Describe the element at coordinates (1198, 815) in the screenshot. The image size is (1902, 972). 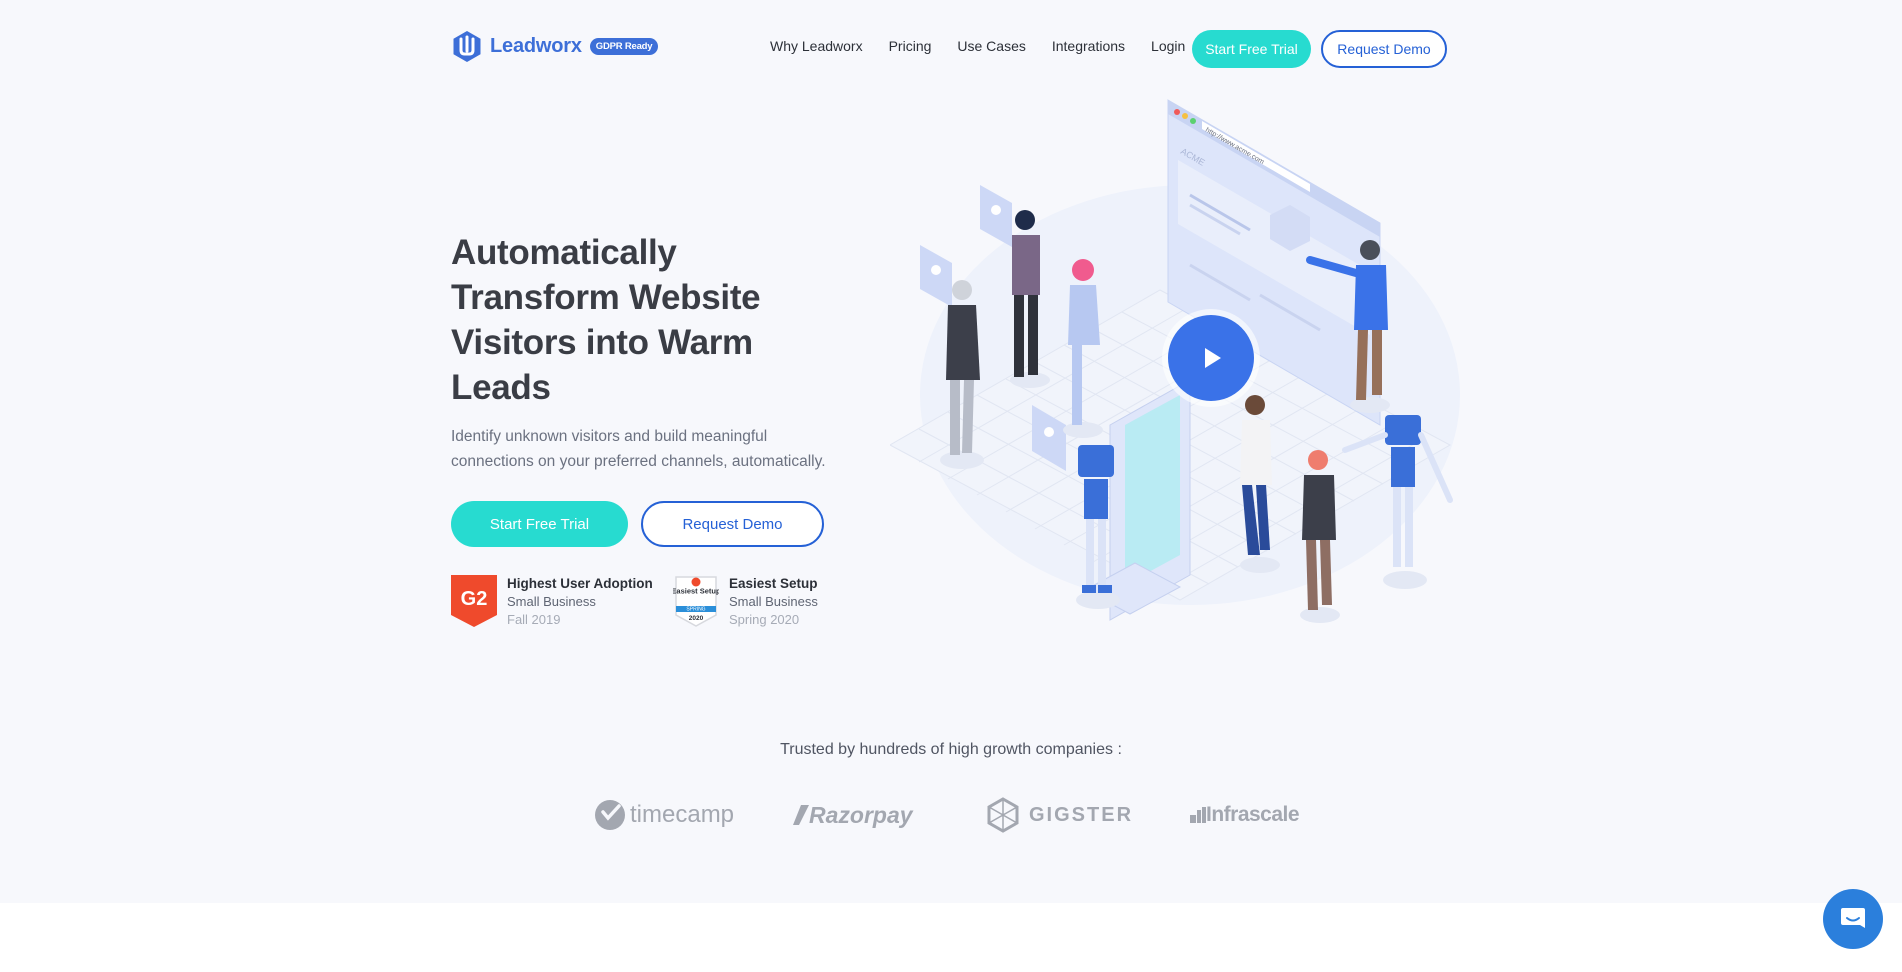
I see `infrascale-mark-icon` at that location.